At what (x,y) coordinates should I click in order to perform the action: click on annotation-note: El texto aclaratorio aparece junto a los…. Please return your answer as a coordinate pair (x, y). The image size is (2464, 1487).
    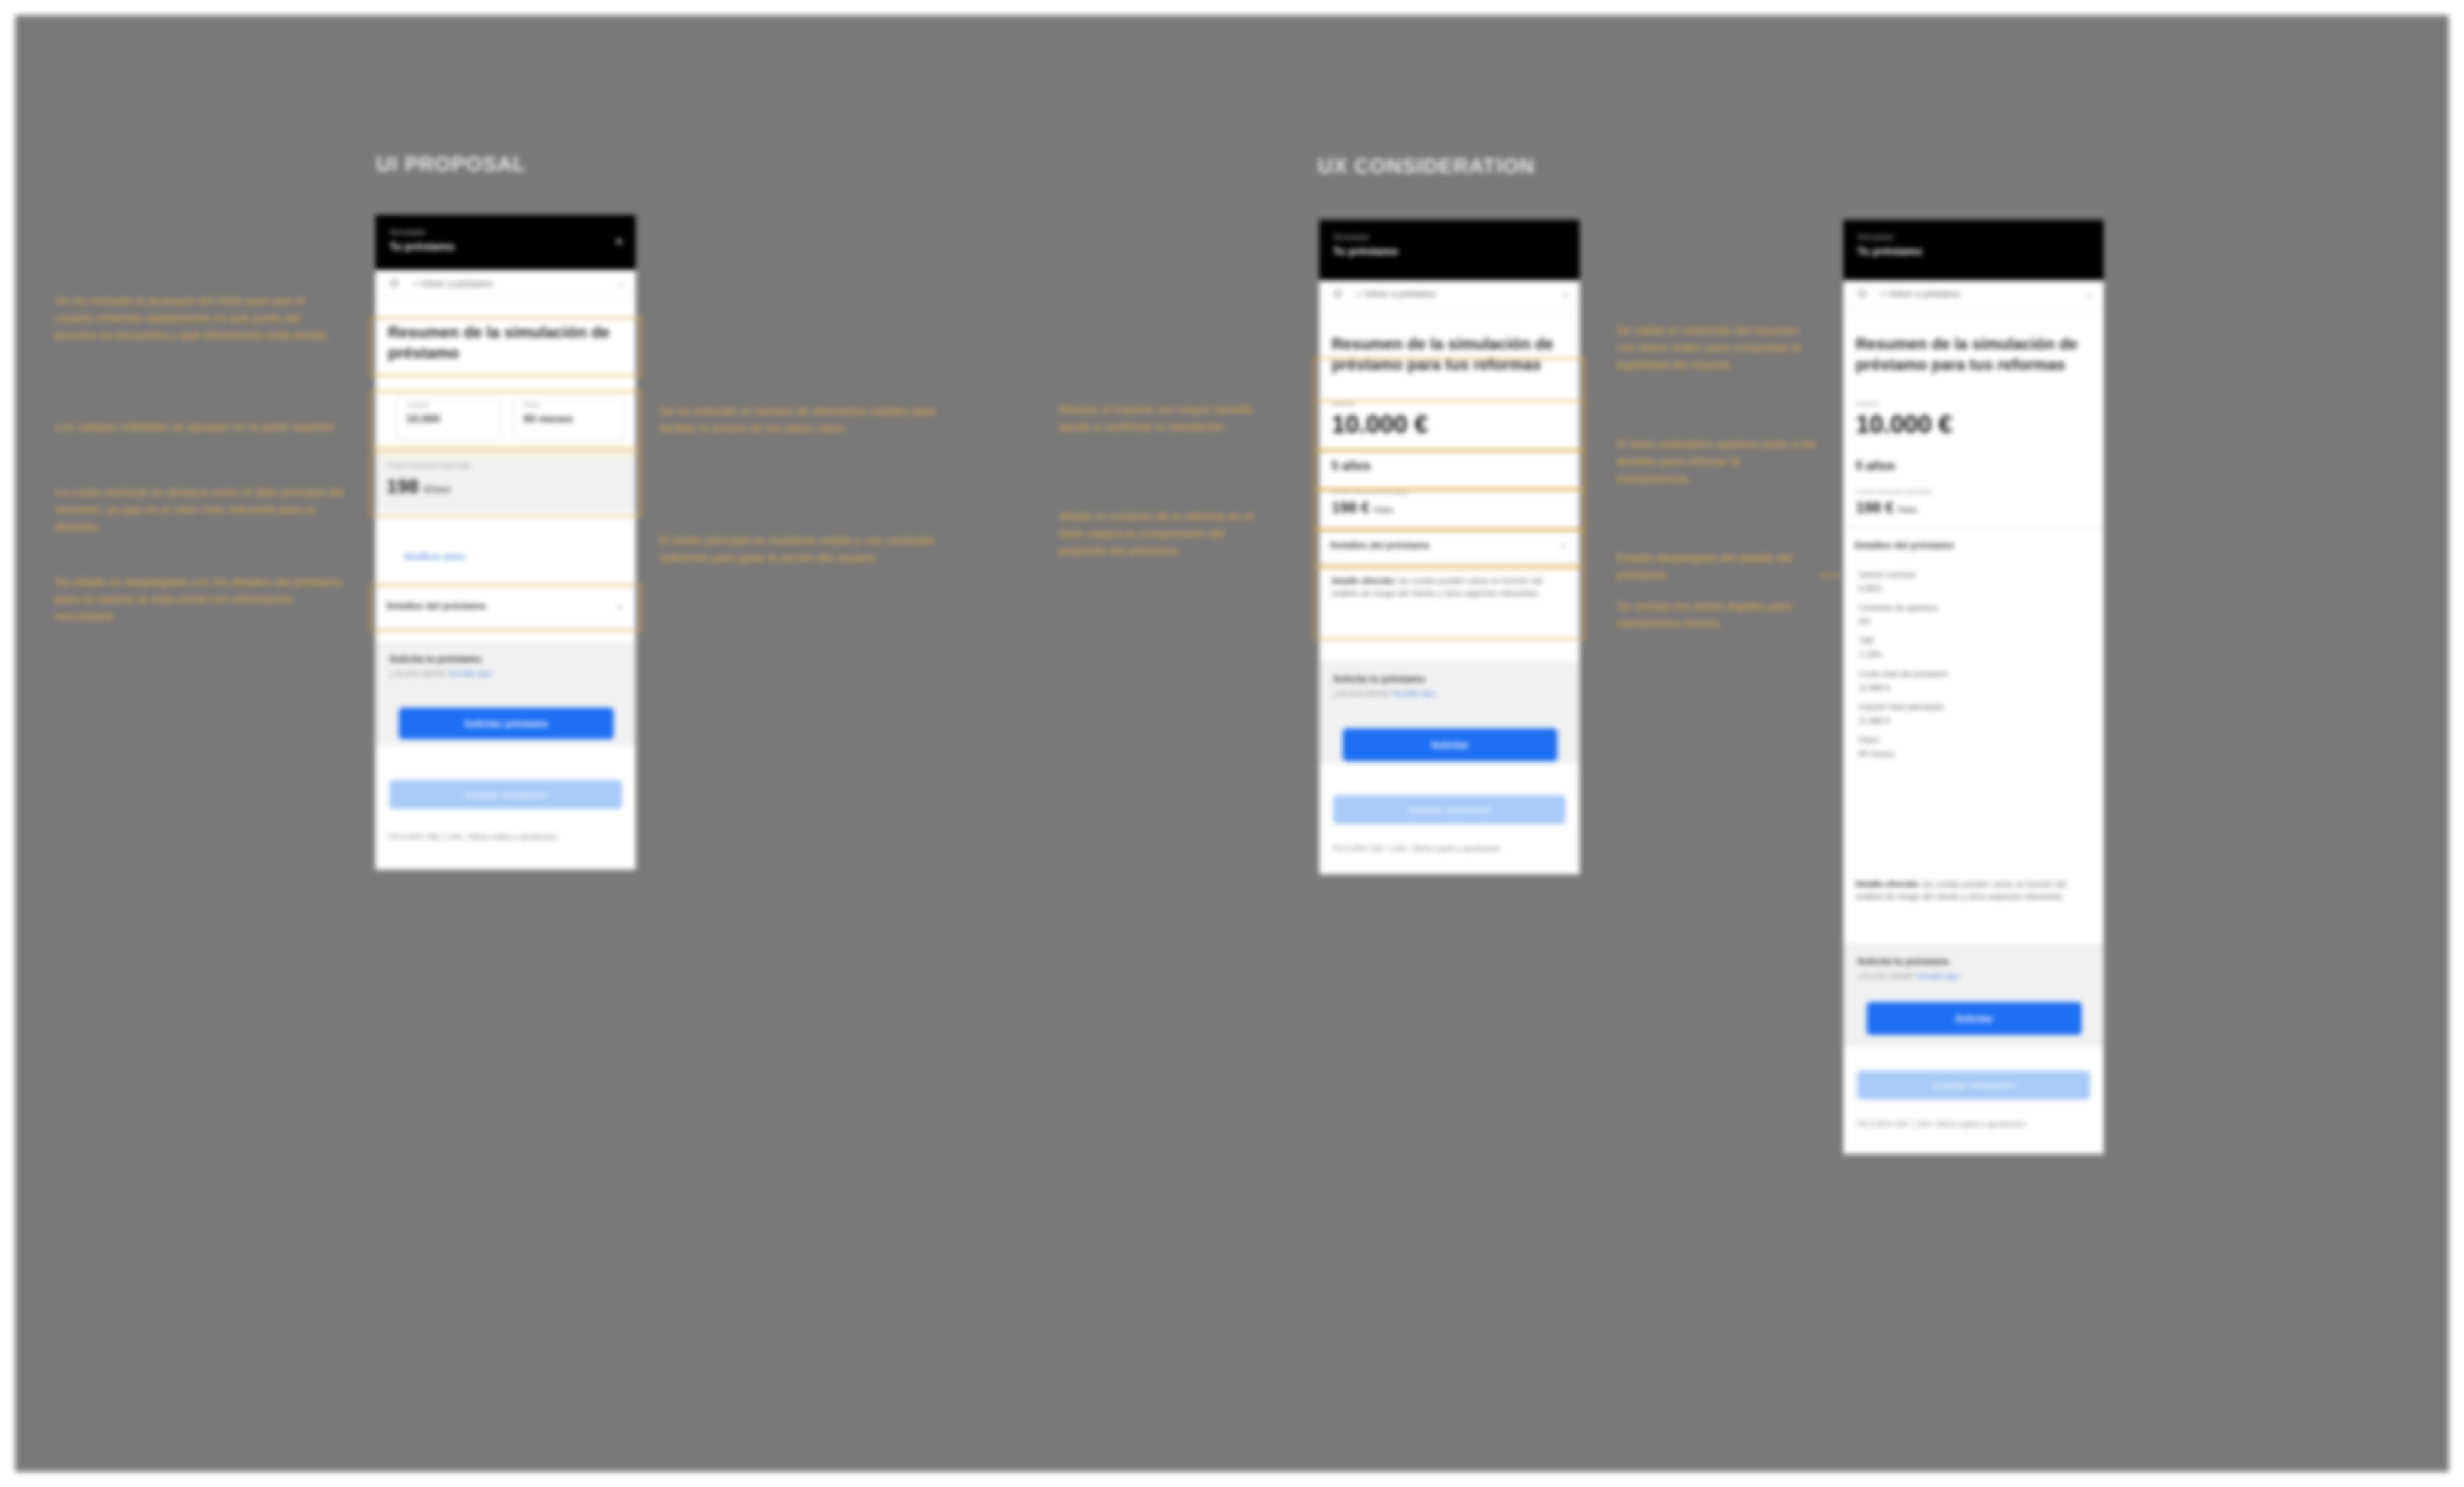
    Looking at the image, I should click on (1716, 461).